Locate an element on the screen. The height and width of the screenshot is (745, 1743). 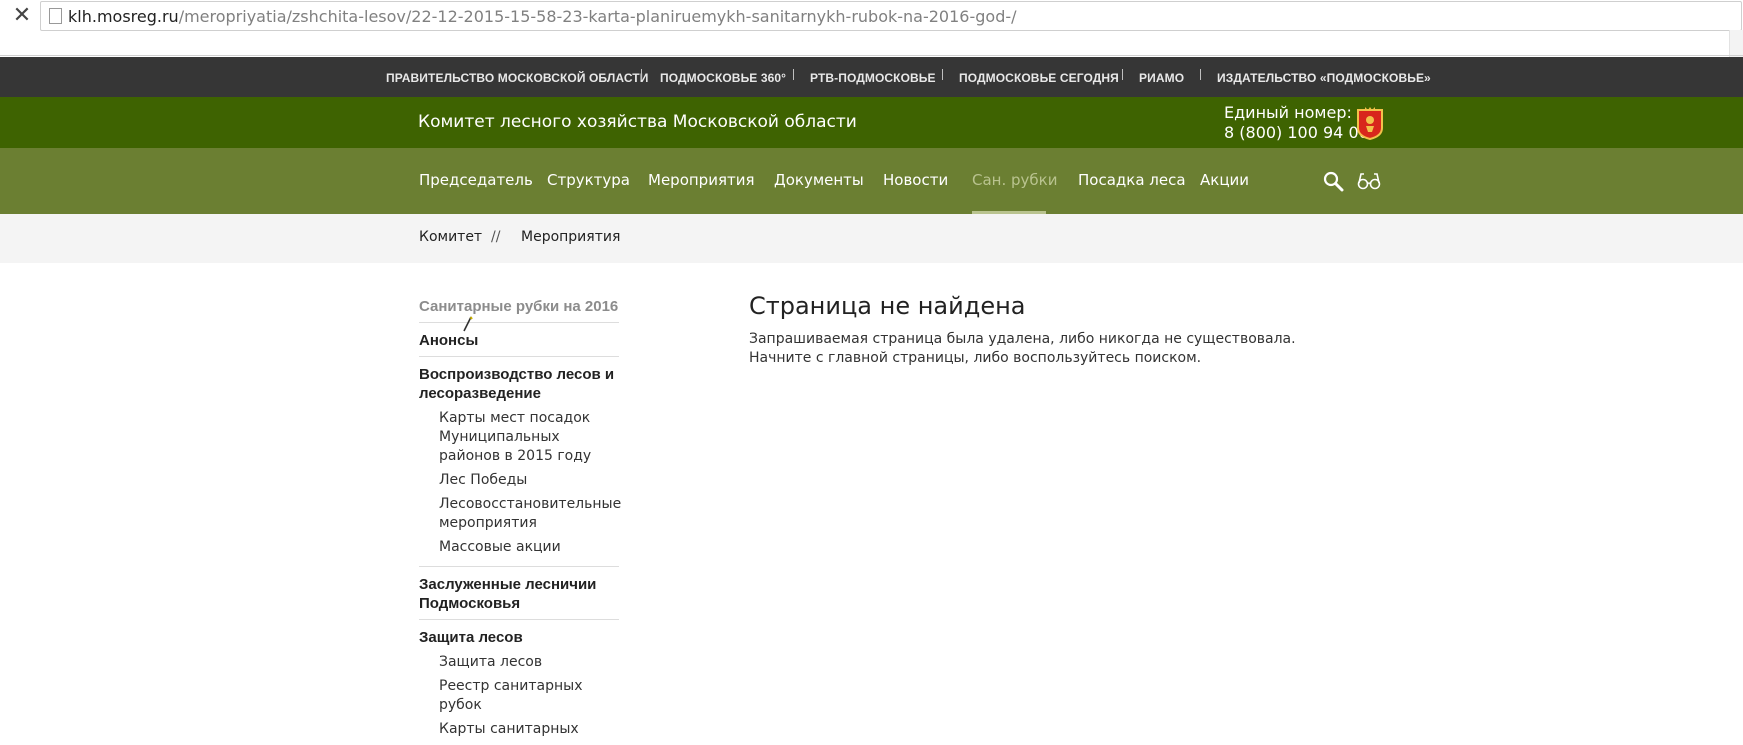
page-icon is located at coordinates (55, 16).